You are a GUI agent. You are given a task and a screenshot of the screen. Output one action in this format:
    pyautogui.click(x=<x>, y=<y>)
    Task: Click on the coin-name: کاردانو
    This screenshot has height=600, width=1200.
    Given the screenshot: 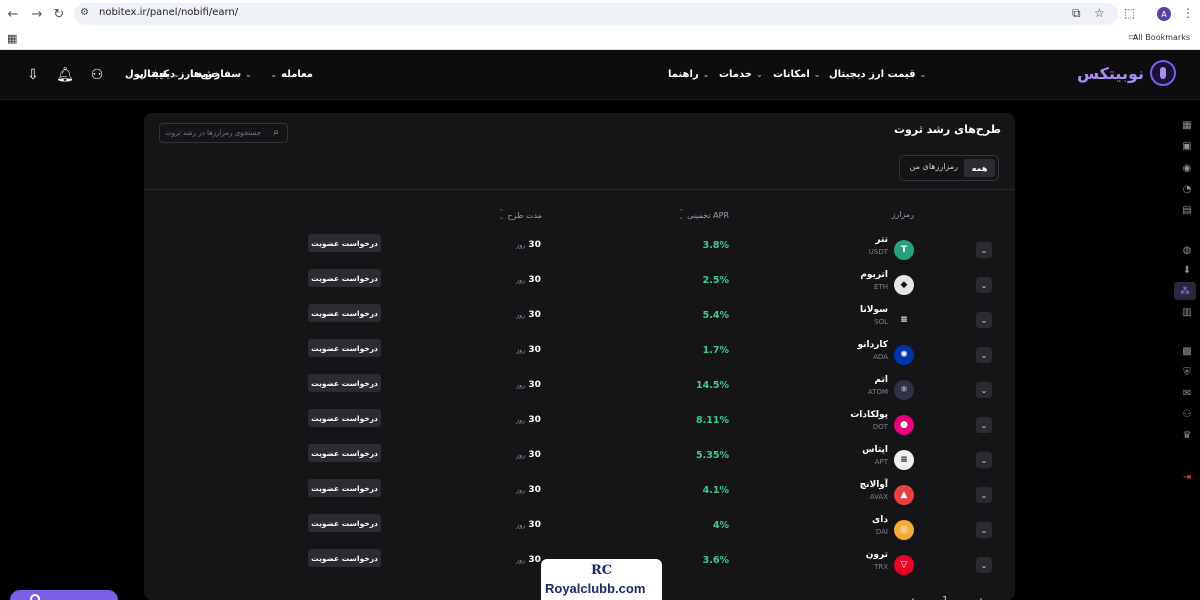 What is the action you would take?
    pyautogui.click(x=872, y=345)
    